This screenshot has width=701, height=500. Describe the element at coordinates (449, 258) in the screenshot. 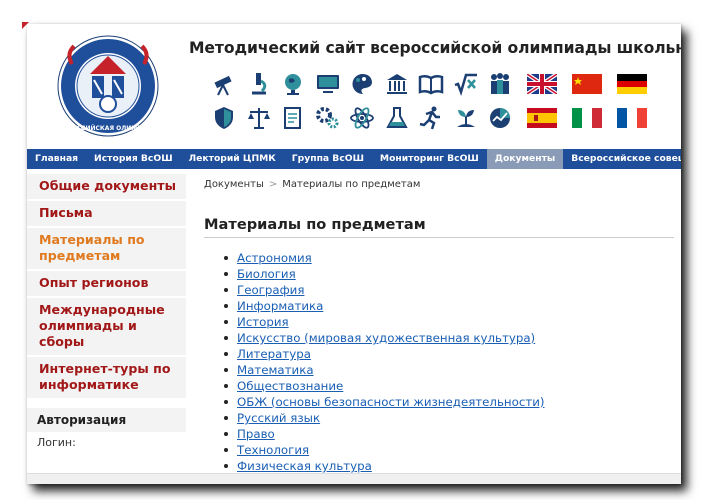

I see `list-item: Астрономия` at that location.